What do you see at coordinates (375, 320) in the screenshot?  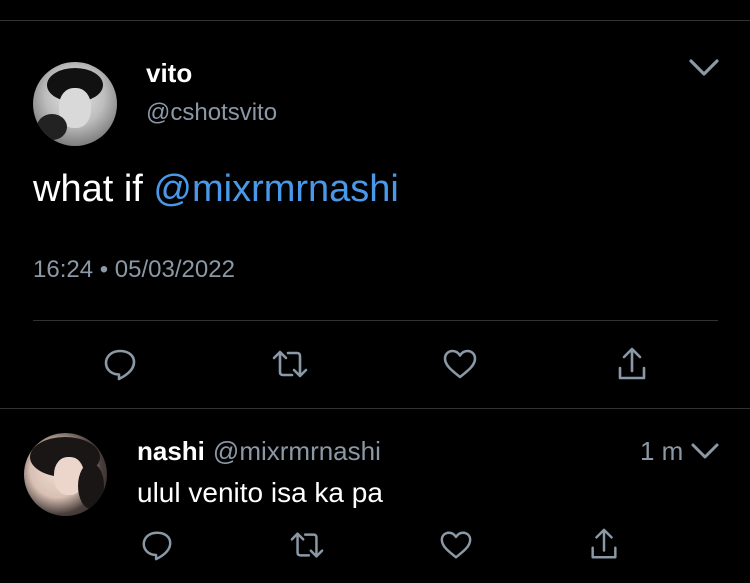 I see `timestamp-divider` at bounding box center [375, 320].